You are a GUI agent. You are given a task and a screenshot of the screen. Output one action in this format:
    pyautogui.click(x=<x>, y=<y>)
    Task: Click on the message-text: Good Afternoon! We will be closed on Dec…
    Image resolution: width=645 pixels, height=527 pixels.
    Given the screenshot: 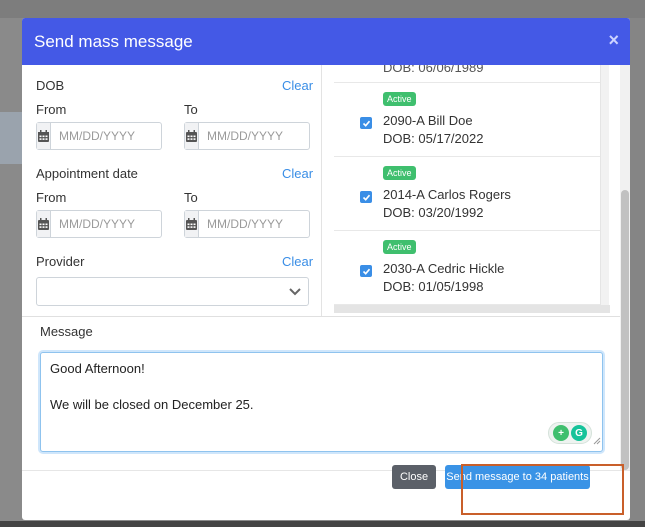 What is the action you would take?
    pyautogui.click(x=152, y=386)
    